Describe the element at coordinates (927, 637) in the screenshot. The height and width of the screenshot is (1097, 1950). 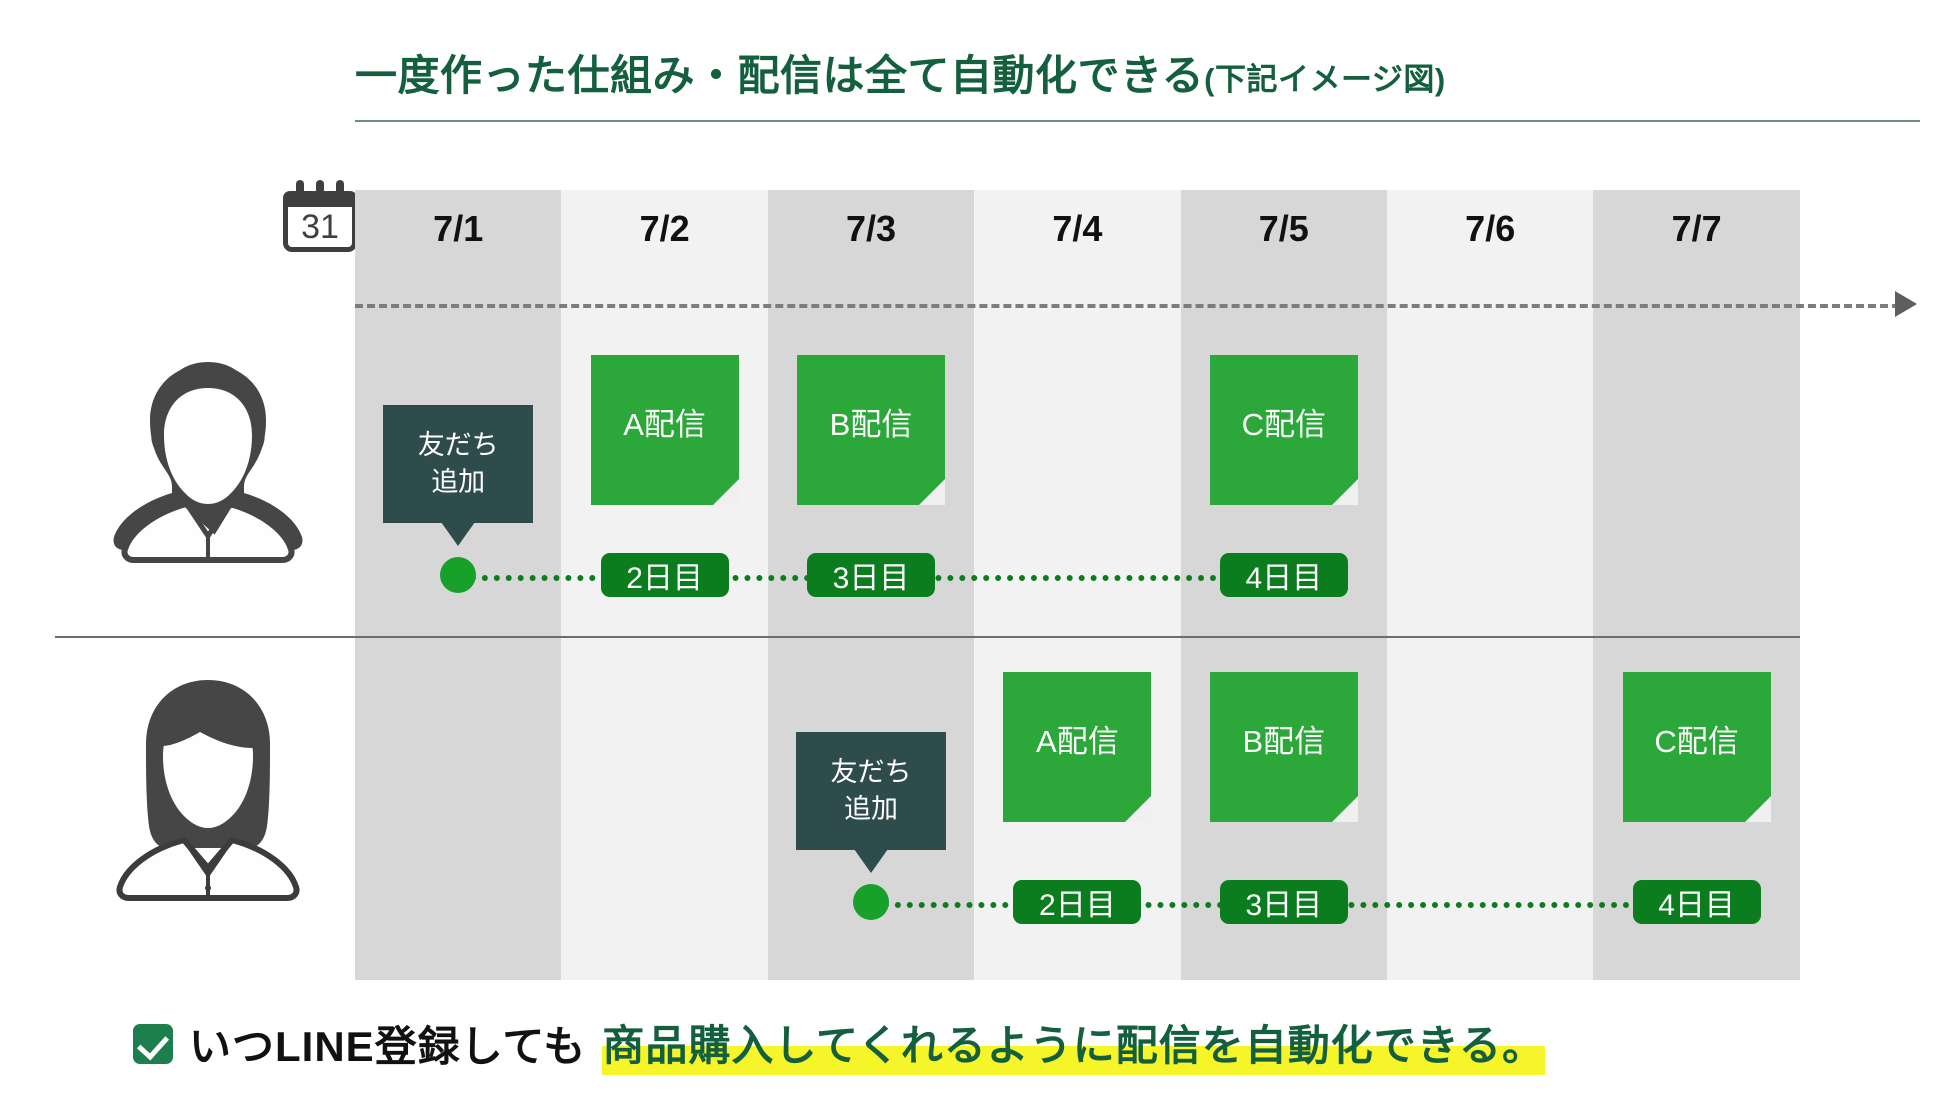
I see `row-divider` at that location.